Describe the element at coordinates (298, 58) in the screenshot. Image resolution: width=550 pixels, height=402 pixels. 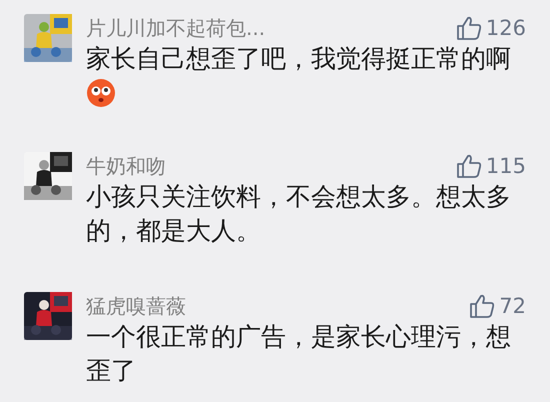
I see `comment-text: 家长自己想歪了吧，我觉得挺正常的啊` at that location.